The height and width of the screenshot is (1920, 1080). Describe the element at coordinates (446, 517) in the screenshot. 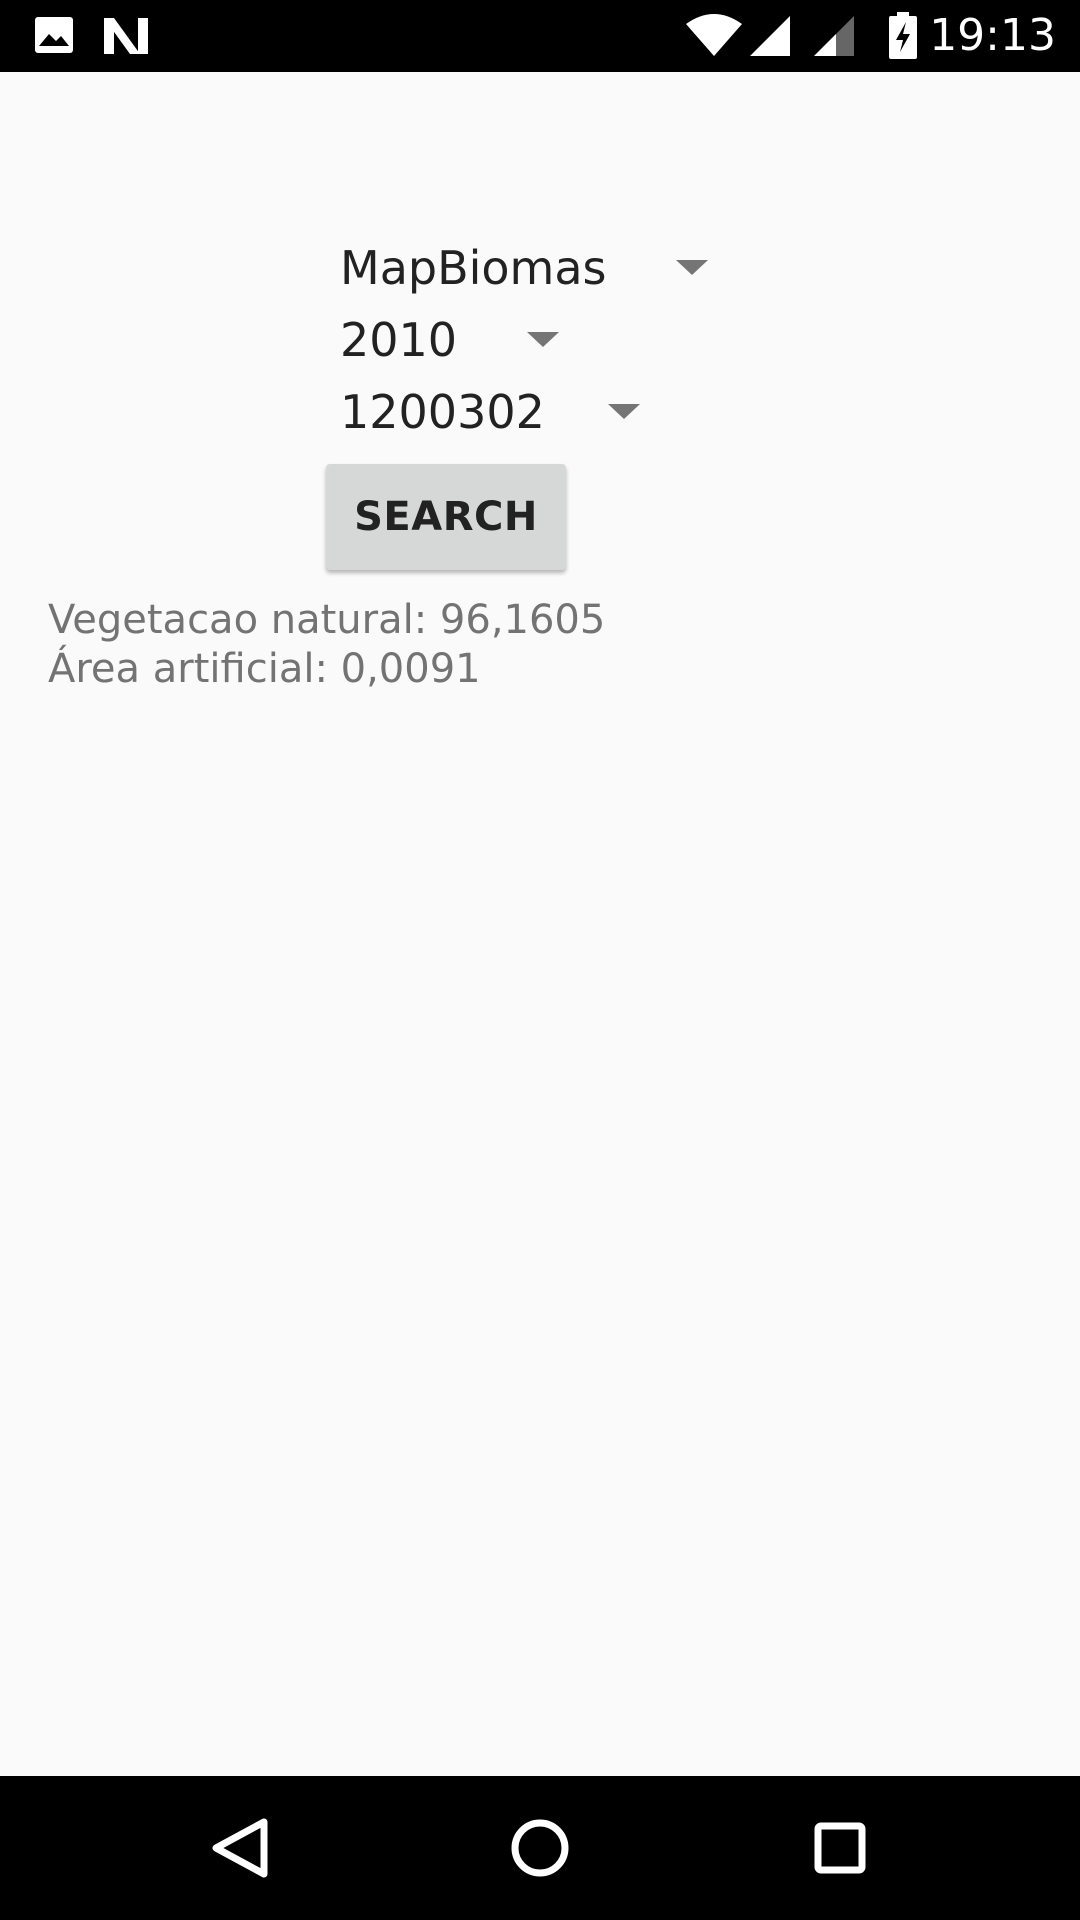

I see `search-button: SEARCH` at that location.